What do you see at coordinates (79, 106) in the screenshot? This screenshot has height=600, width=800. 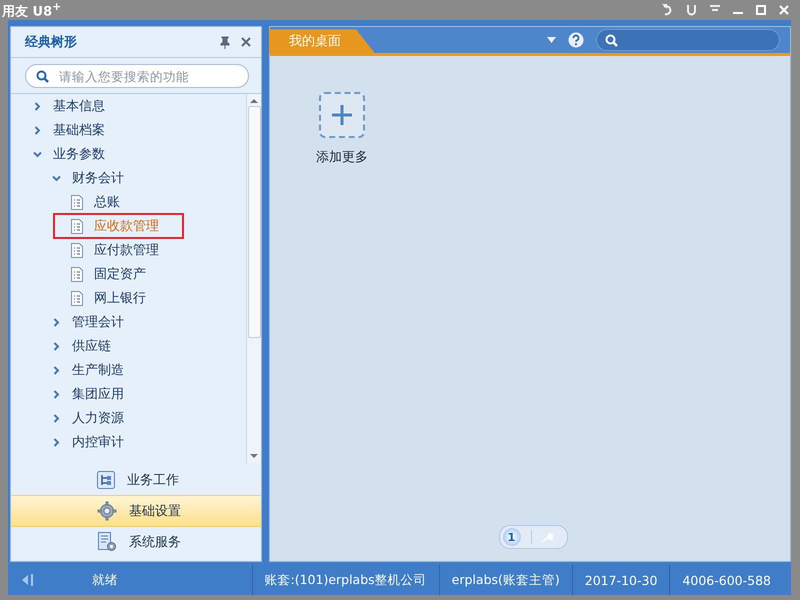 I see `tree-item: 基本信息` at bounding box center [79, 106].